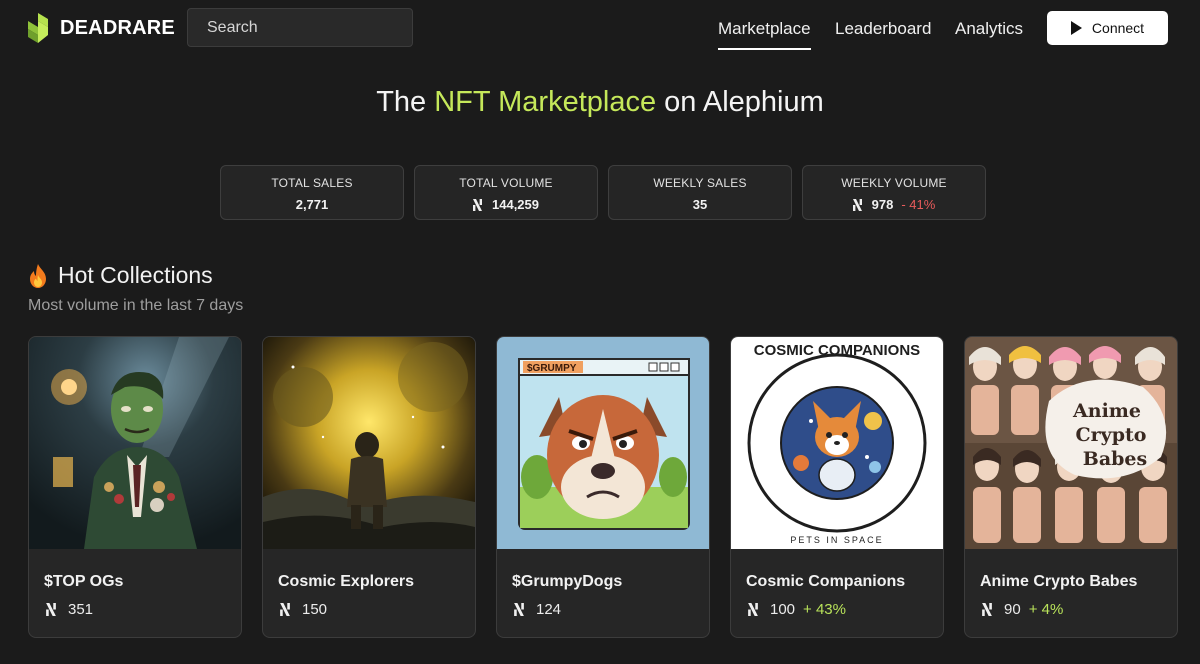 This screenshot has width=1200, height=664. I want to click on zombie-suit-artwork-icon, so click(135, 443).